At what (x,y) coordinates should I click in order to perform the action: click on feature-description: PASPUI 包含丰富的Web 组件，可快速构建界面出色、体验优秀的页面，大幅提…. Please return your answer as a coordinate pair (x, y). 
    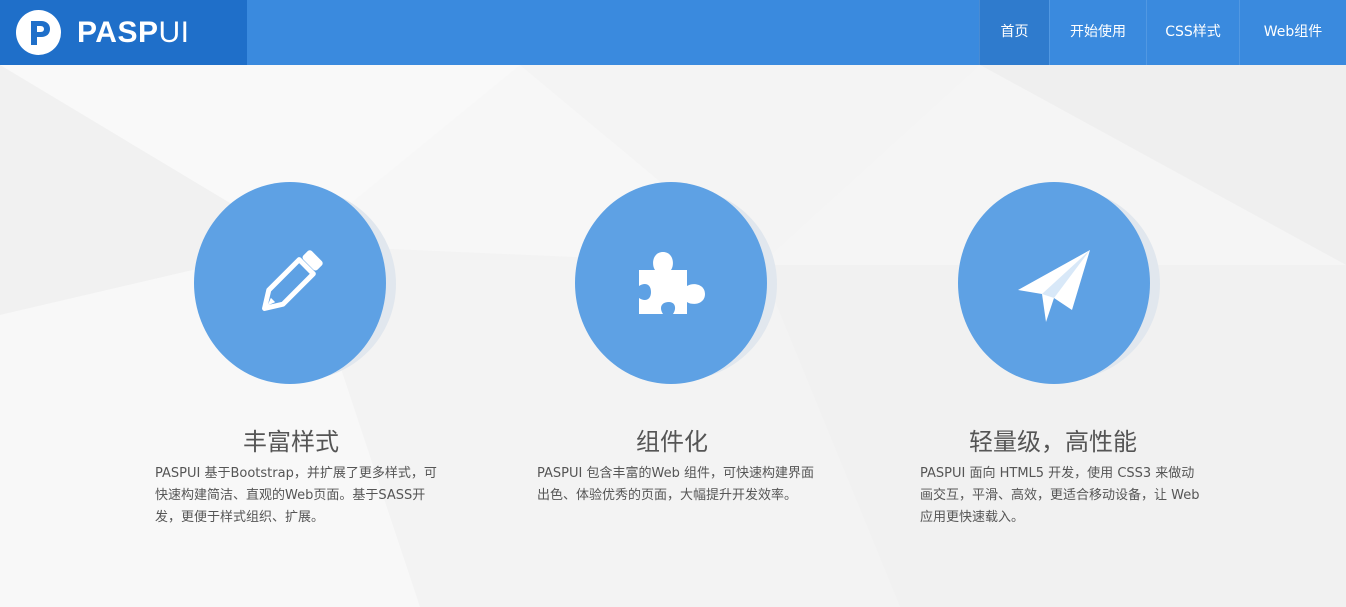
    Looking at the image, I should click on (675, 484).